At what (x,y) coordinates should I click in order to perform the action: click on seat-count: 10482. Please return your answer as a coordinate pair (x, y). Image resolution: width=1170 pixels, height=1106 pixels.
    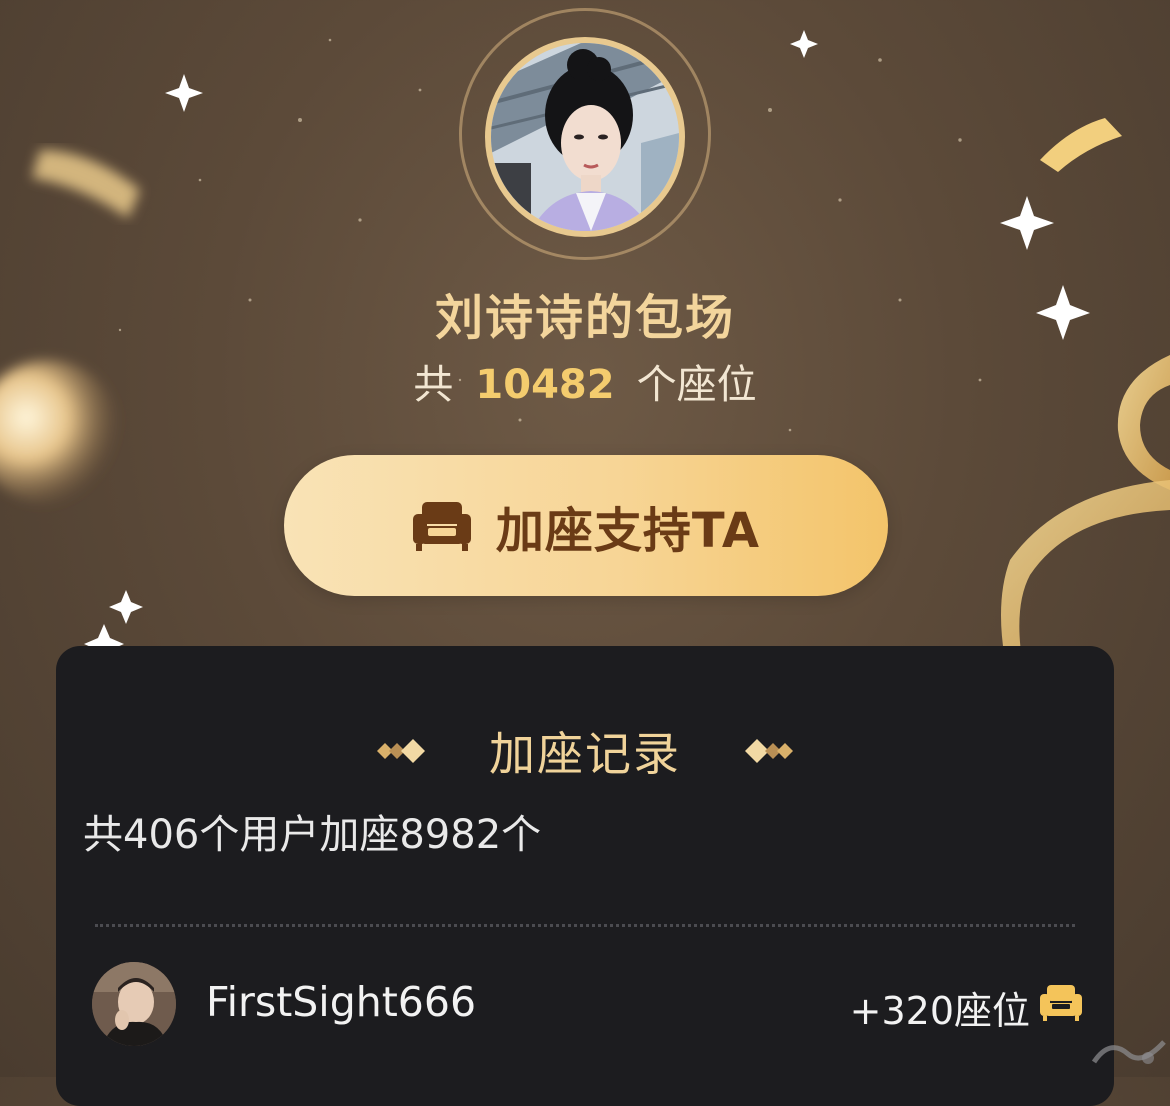
    Looking at the image, I should click on (545, 385).